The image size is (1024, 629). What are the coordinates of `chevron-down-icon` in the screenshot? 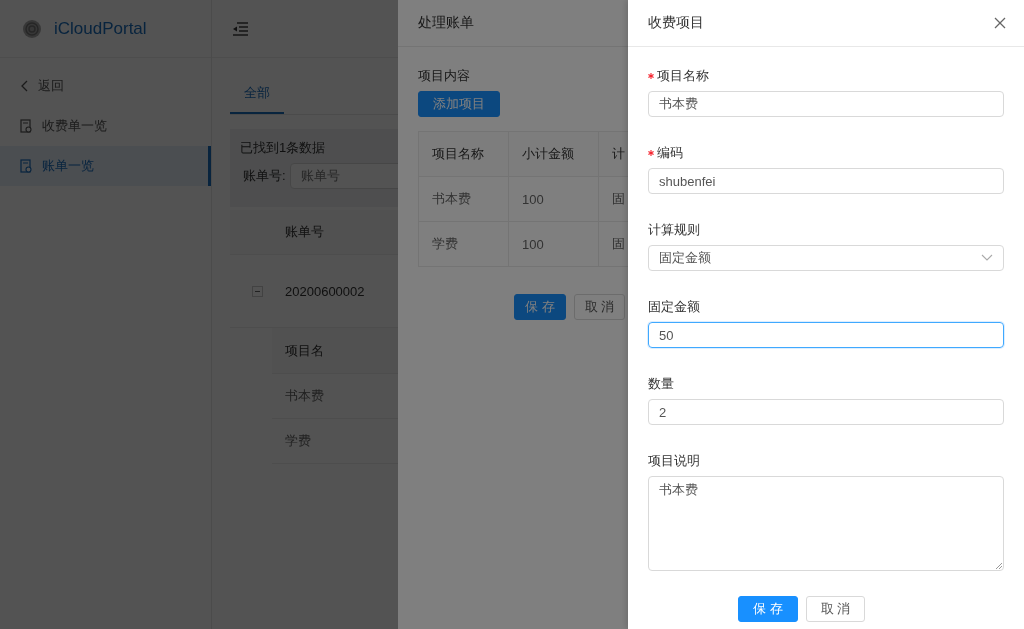 It's located at (987, 258).